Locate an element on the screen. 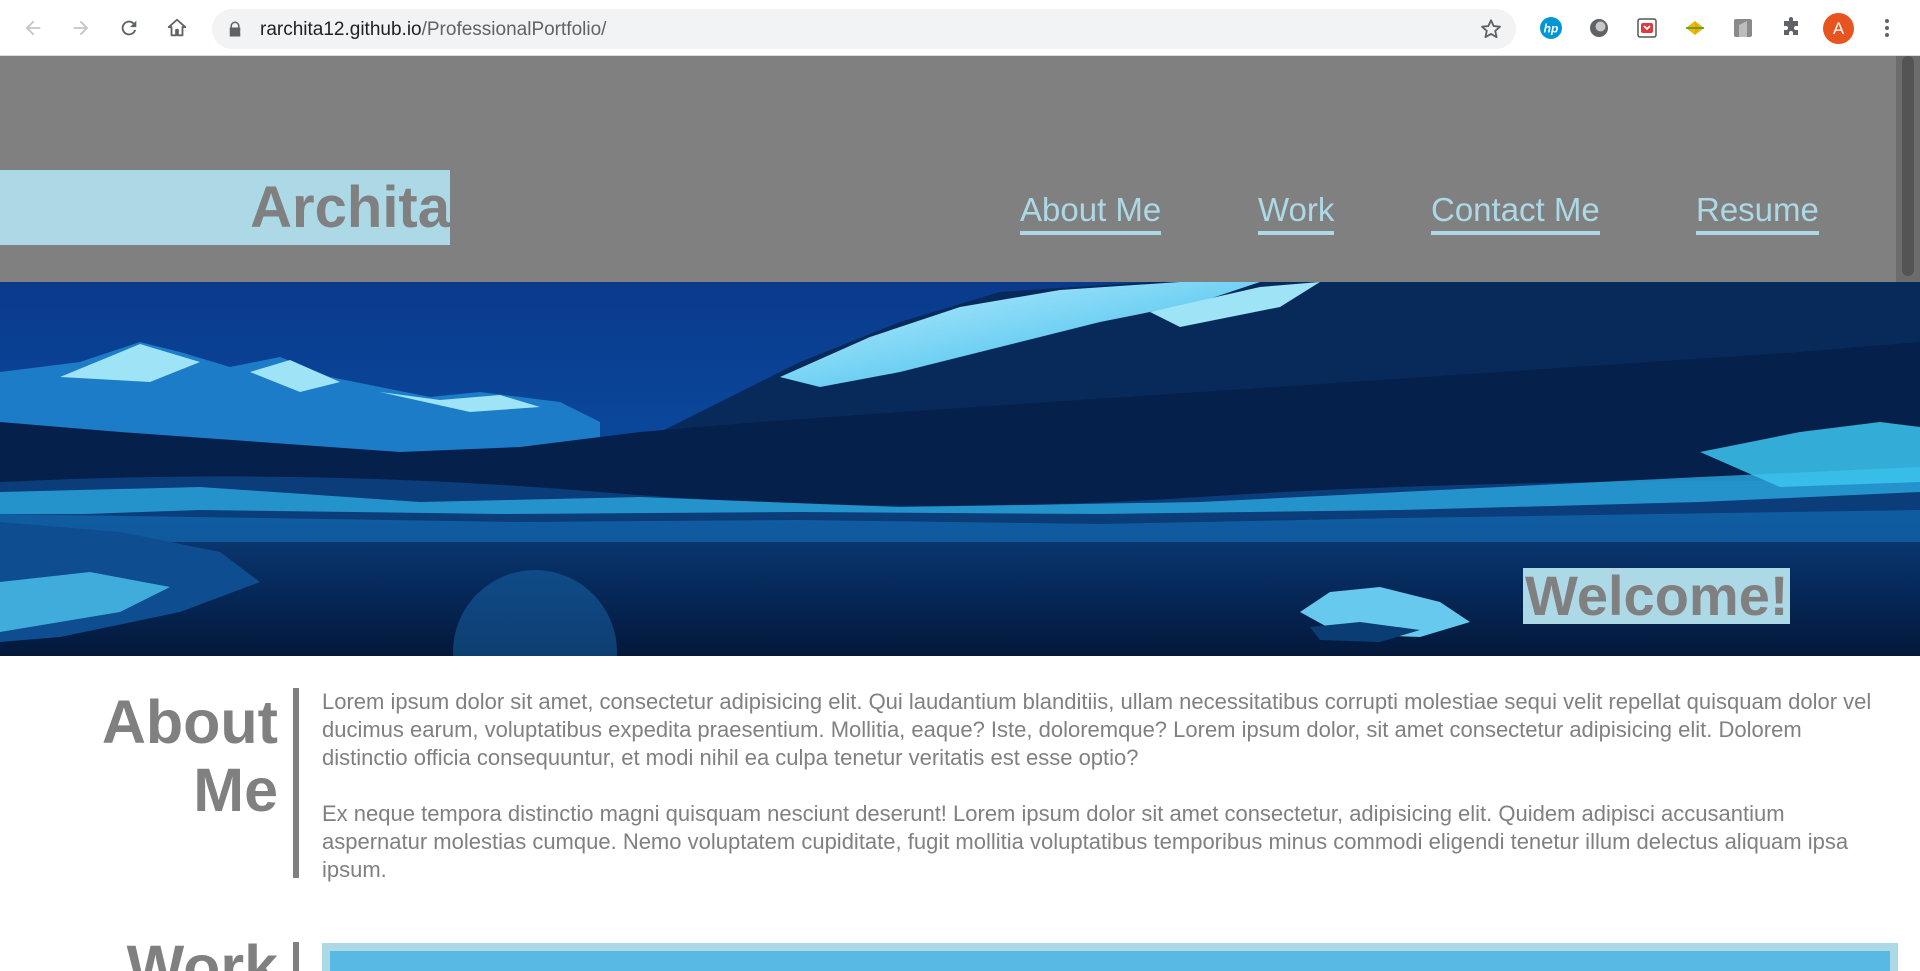 Image resolution: width=1920 pixels, height=971 pixels. page-scrollbar is located at coordinates (1908, 169).